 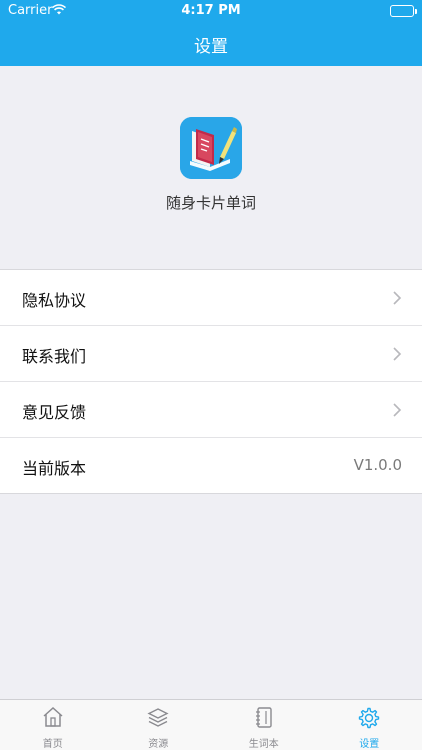 I want to click on version-value: V1.0.0, so click(x=377, y=465).